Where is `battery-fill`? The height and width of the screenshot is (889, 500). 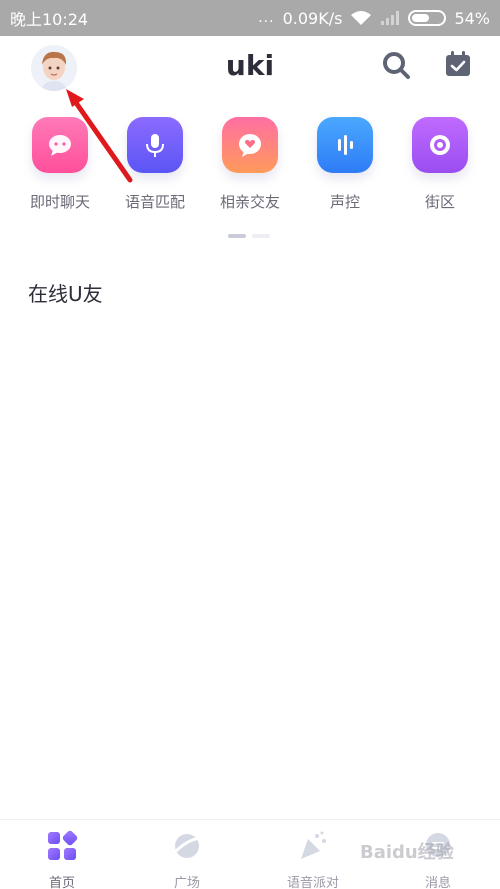
battery-fill is located at coordinates (420, 18).